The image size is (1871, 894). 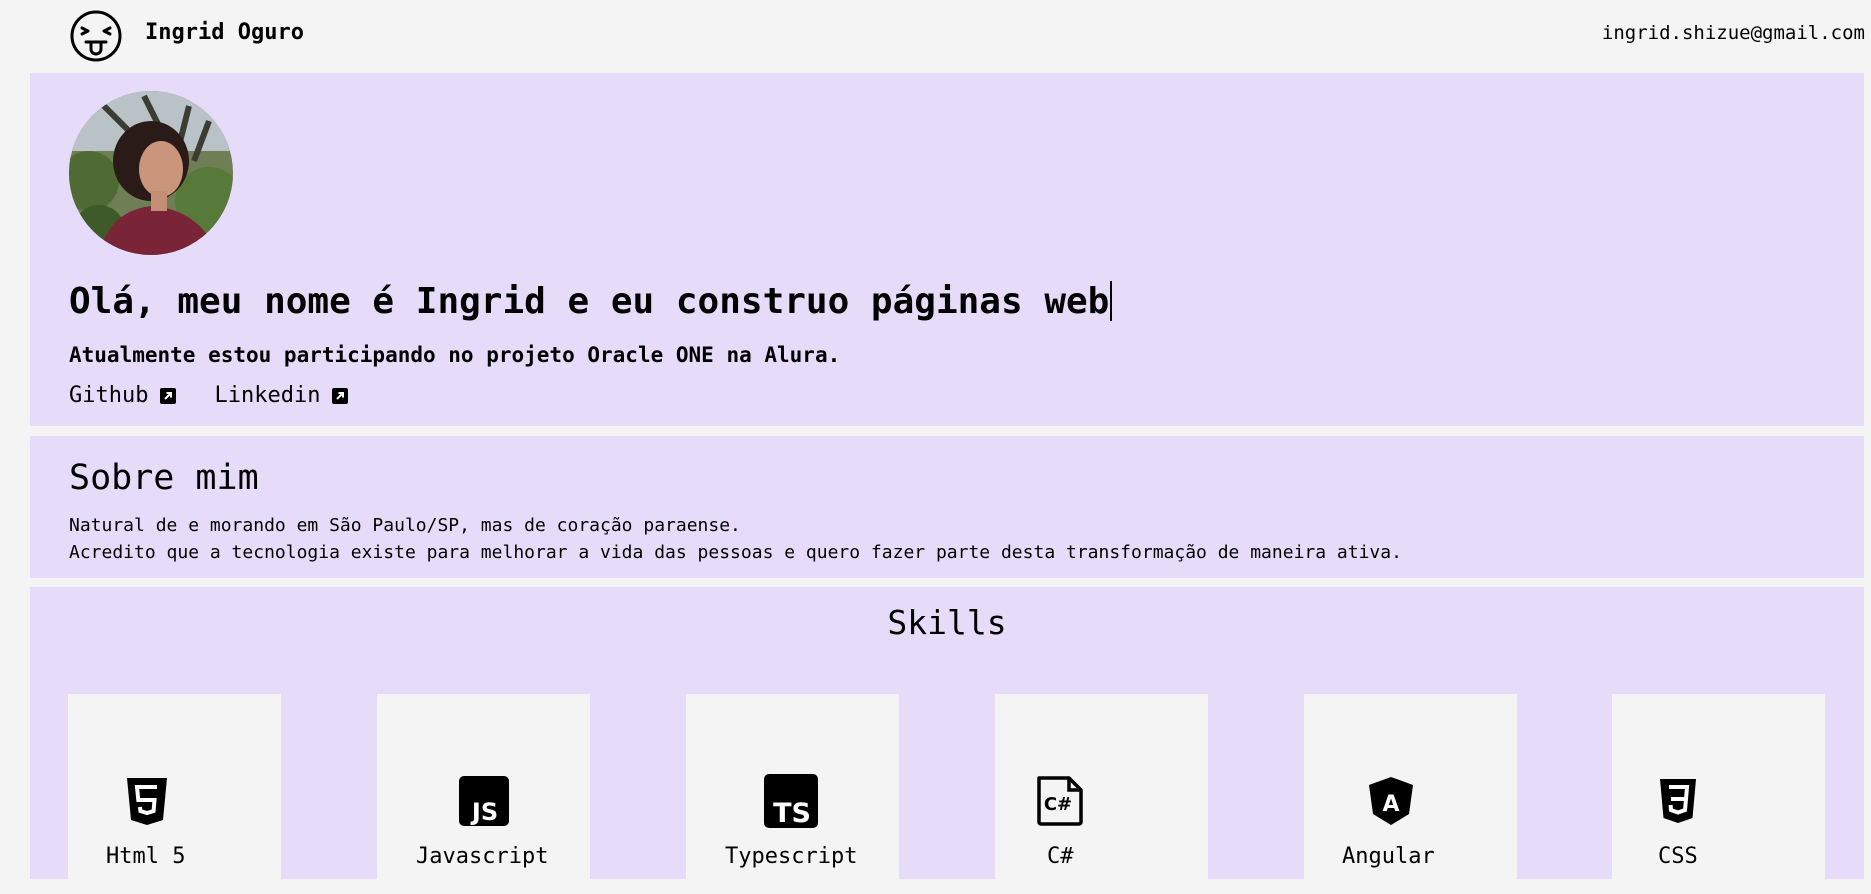 I want to click on typescript-icon: TS, so click(x=791, y=801).